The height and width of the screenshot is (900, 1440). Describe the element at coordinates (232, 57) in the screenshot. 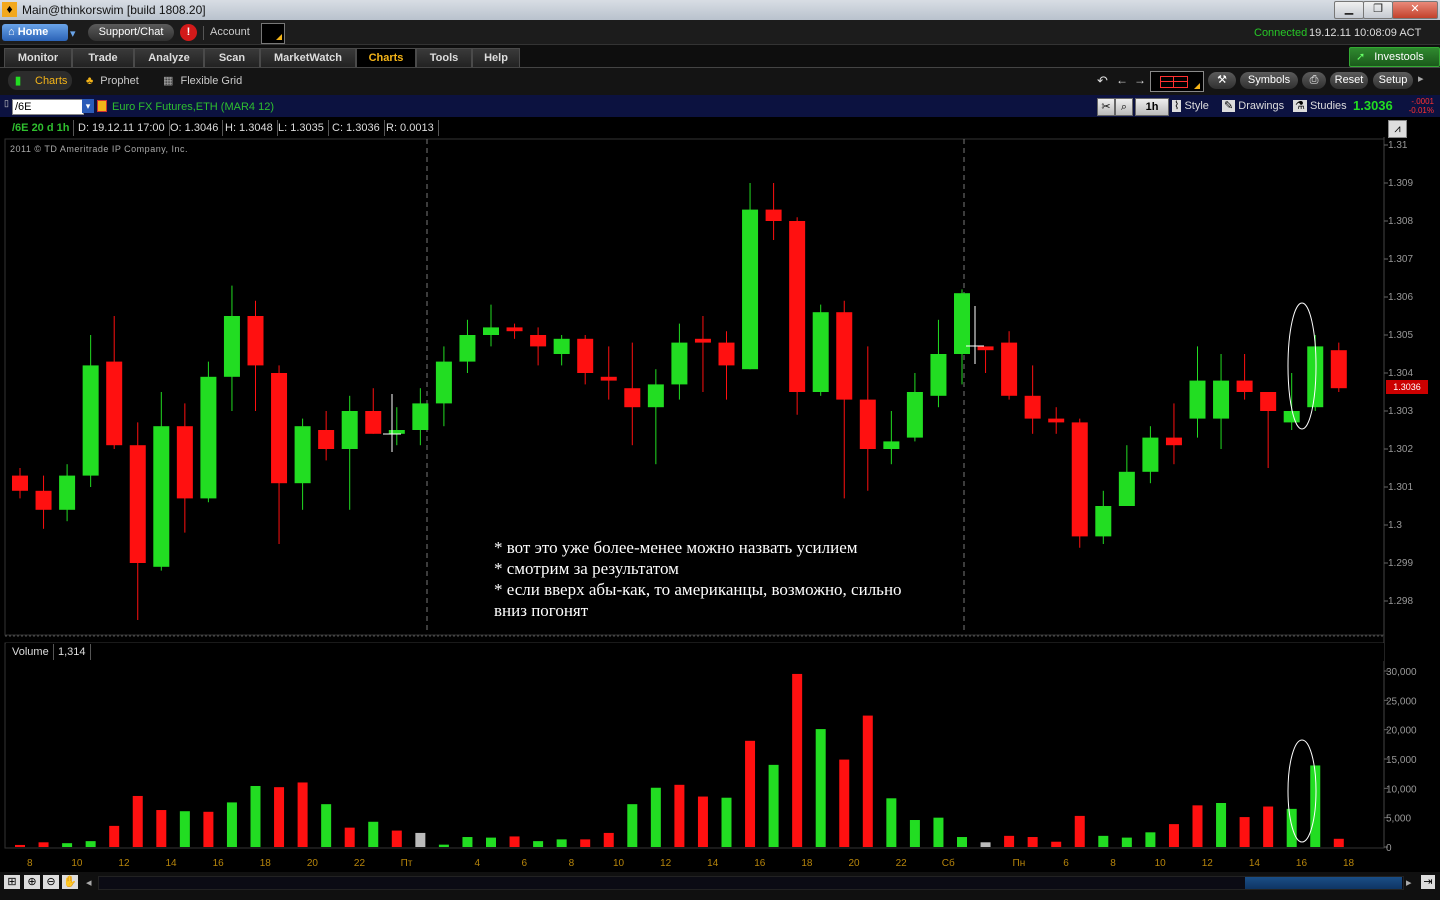

I see `tab-scan: Scan` at that location.